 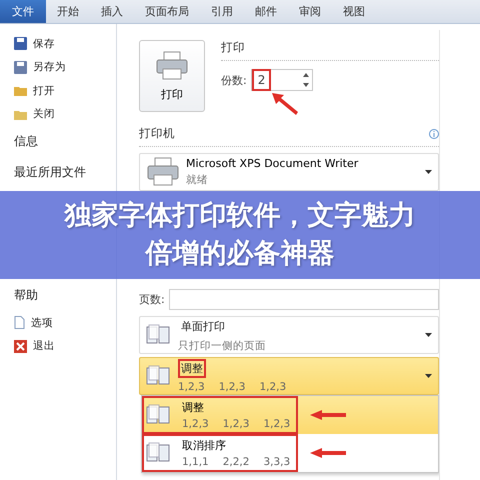 What do you see at coordinates (58, 172) in the screenshot?
I see `sidebar-item: 最近所用文件` at bounding box center [58, 172].